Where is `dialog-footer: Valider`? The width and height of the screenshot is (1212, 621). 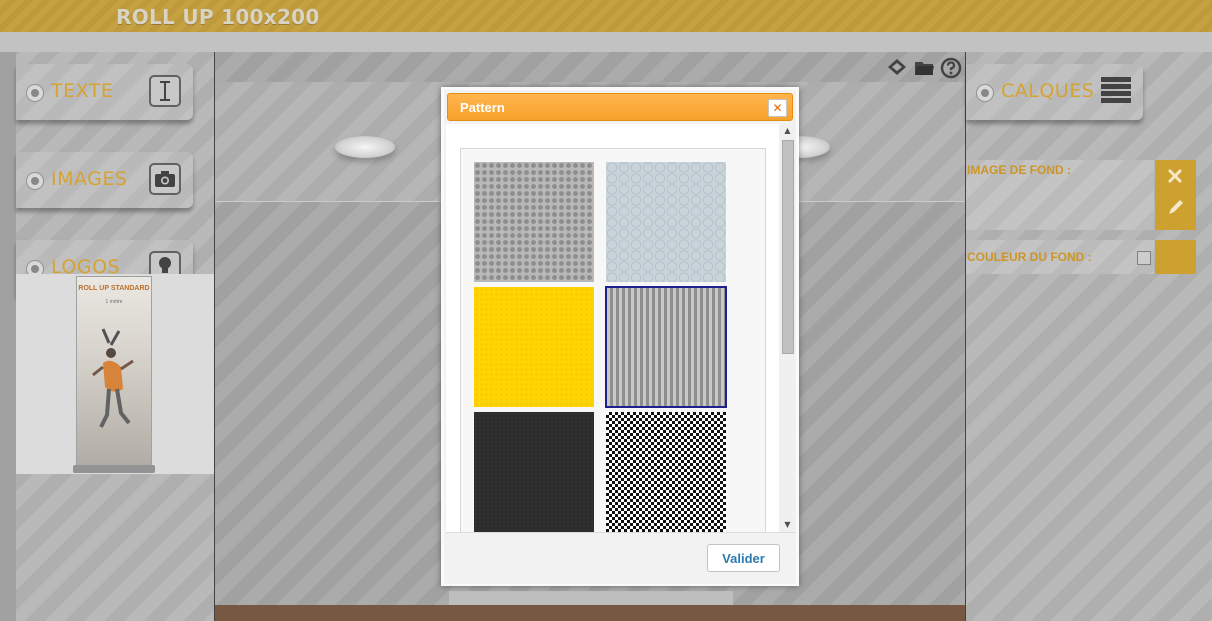
dialog-footer: Valider is located at coordinates (621, 558).